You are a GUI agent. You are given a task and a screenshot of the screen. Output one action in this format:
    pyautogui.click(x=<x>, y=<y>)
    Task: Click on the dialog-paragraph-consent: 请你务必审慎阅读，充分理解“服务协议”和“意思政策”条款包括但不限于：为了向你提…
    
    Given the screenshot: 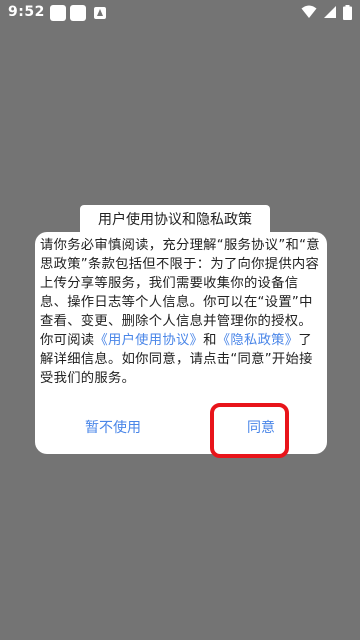 What is the action you would take?
    pyautogui.click(x=180, y=283)
    